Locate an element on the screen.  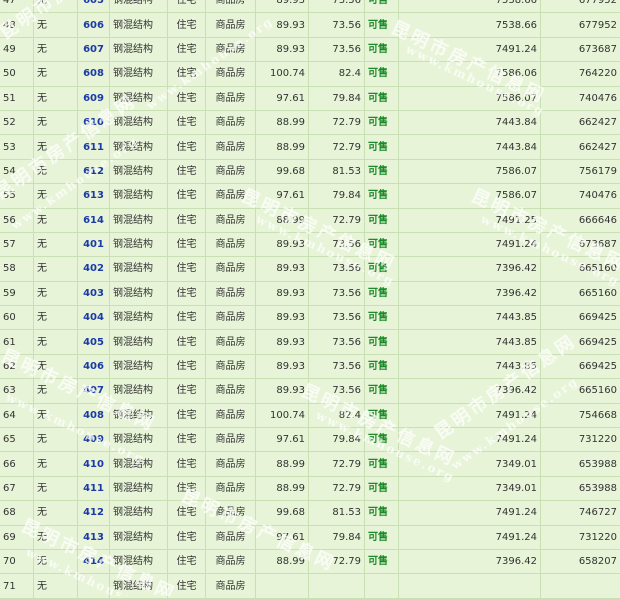
cell-room-number: 402 is located at coordinates (94, 269).